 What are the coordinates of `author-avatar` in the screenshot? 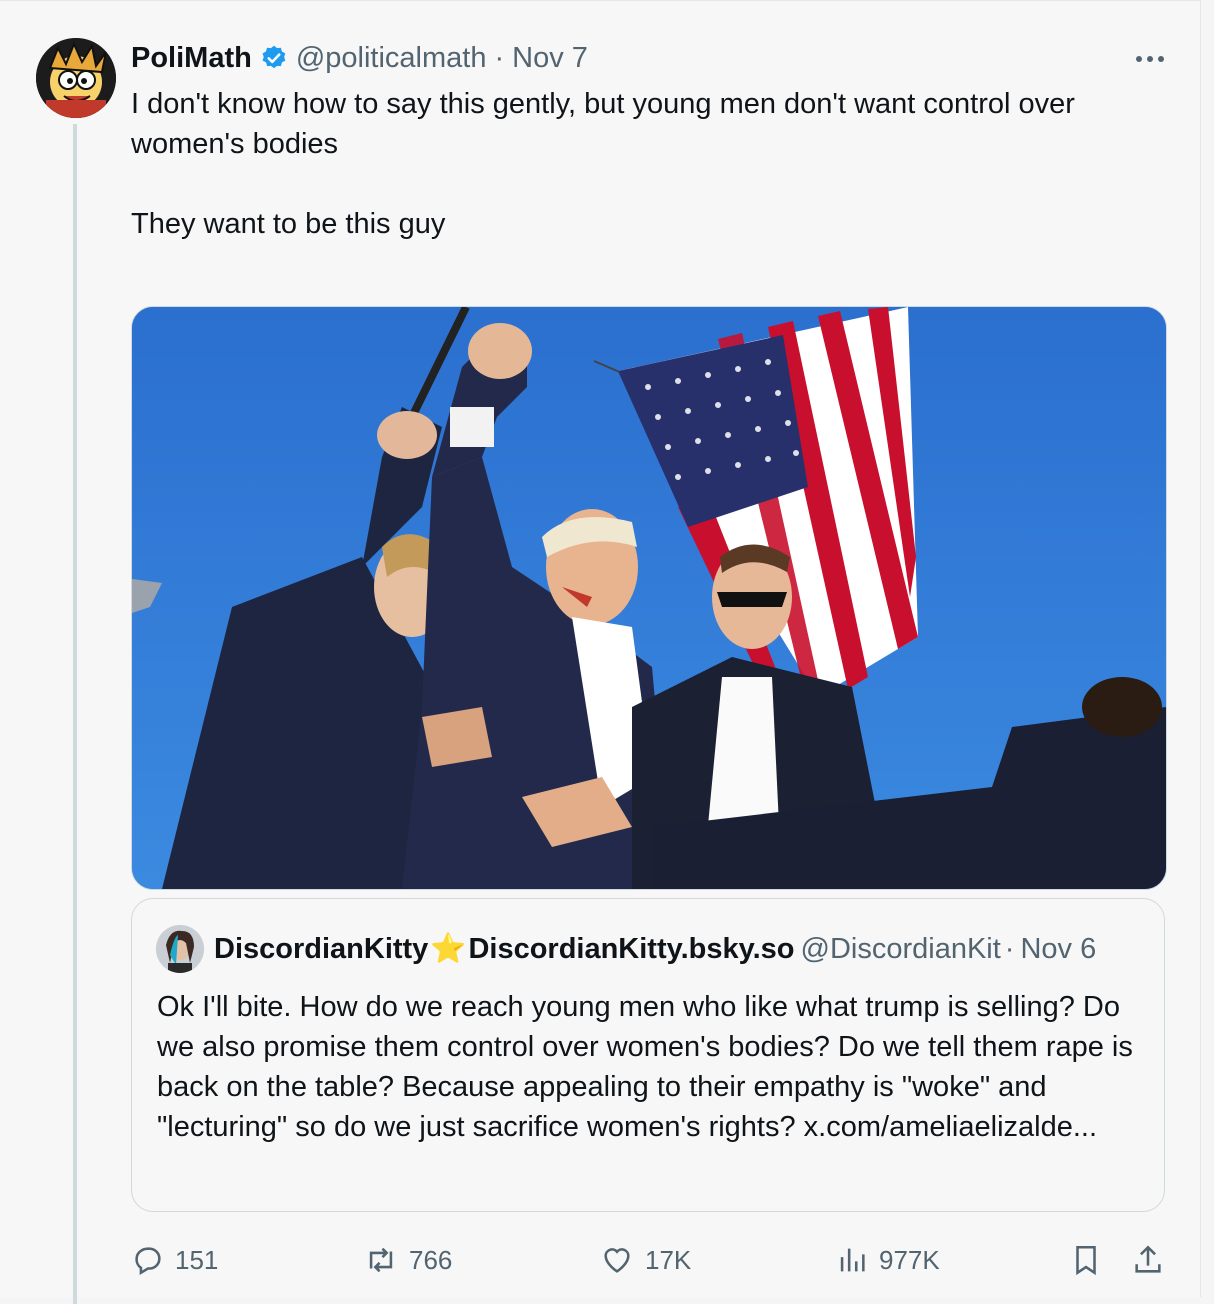 It's located at (76, 78).